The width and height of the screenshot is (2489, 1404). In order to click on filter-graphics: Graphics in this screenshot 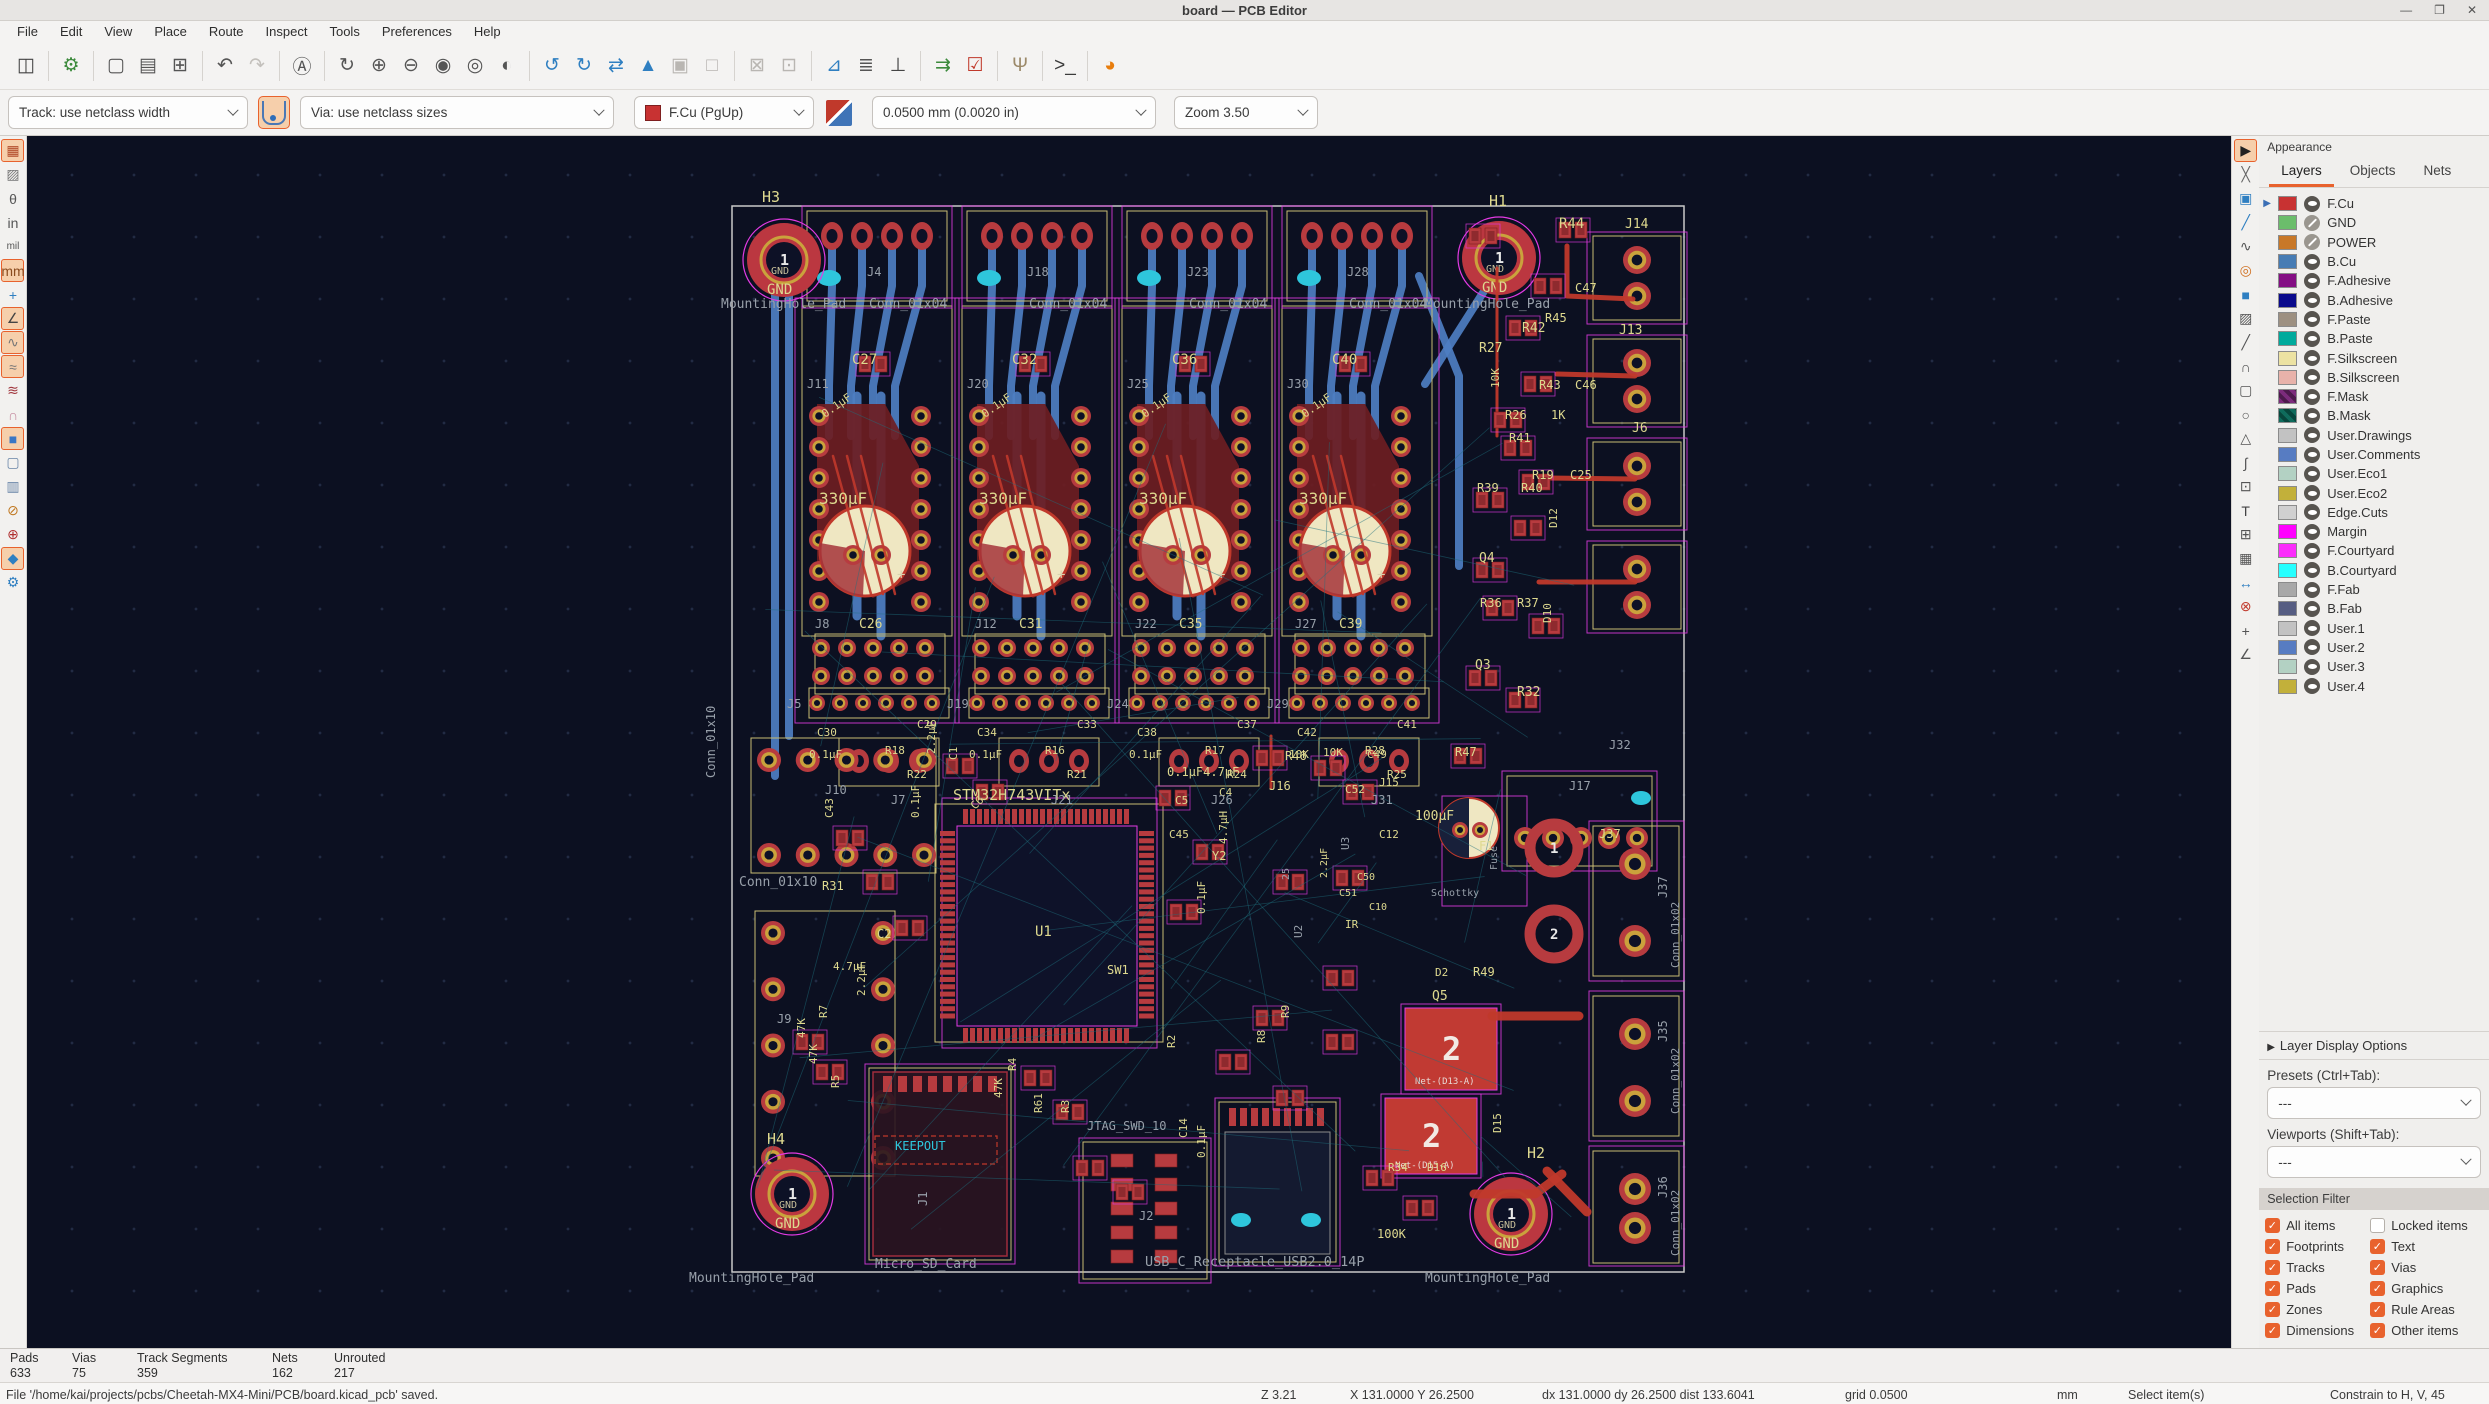, I will do `click(2425, 1288)`.